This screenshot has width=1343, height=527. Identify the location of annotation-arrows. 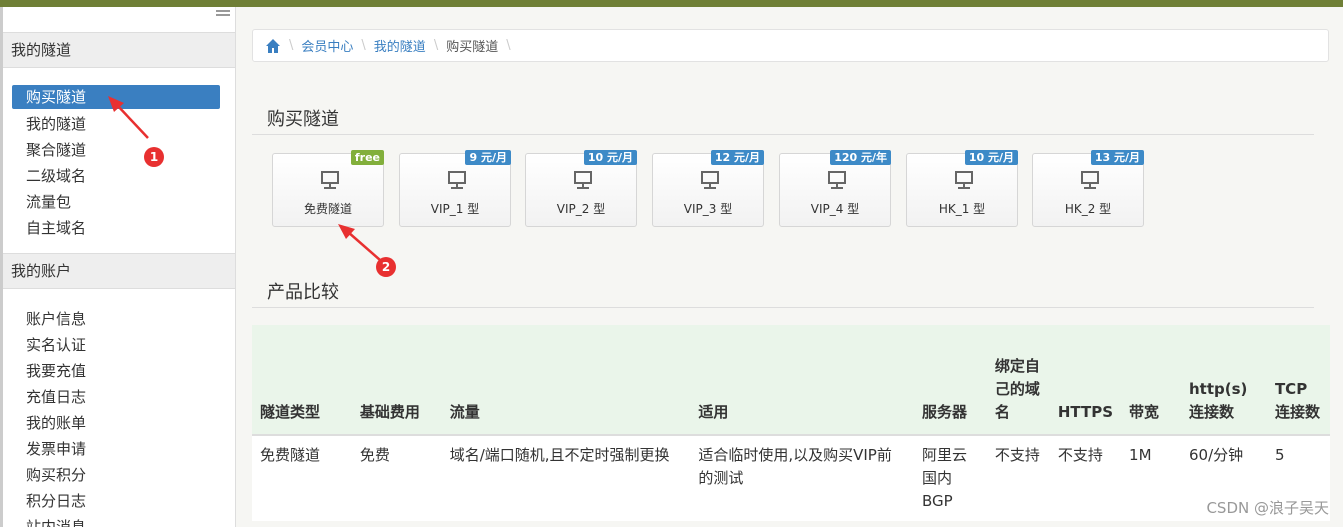
(244, 178).